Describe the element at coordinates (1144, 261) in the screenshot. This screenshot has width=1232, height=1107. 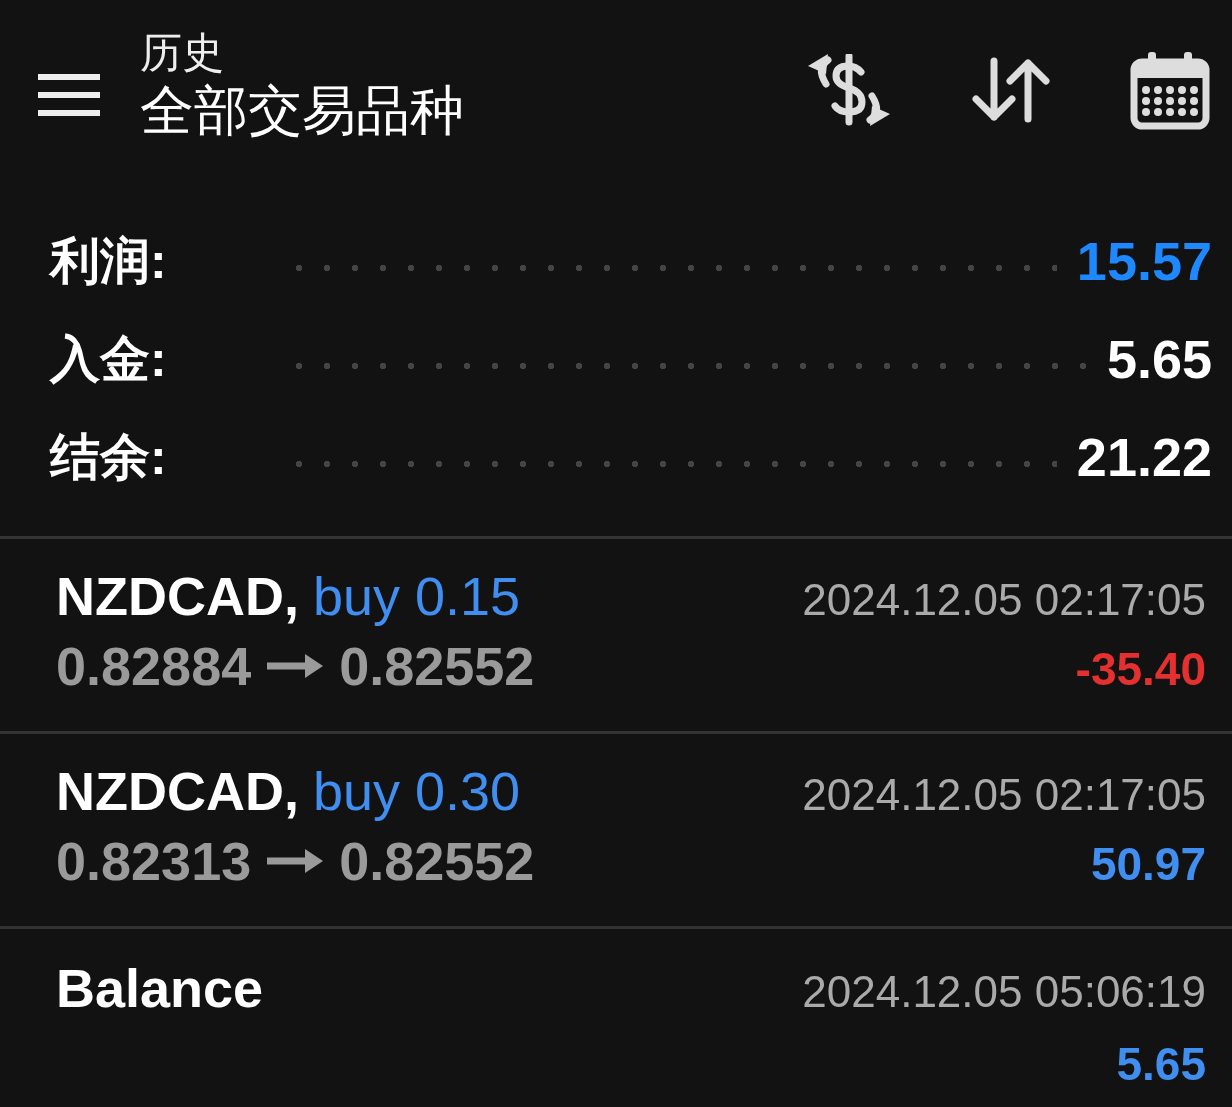
I see `summary-value: 15.57` at that location.